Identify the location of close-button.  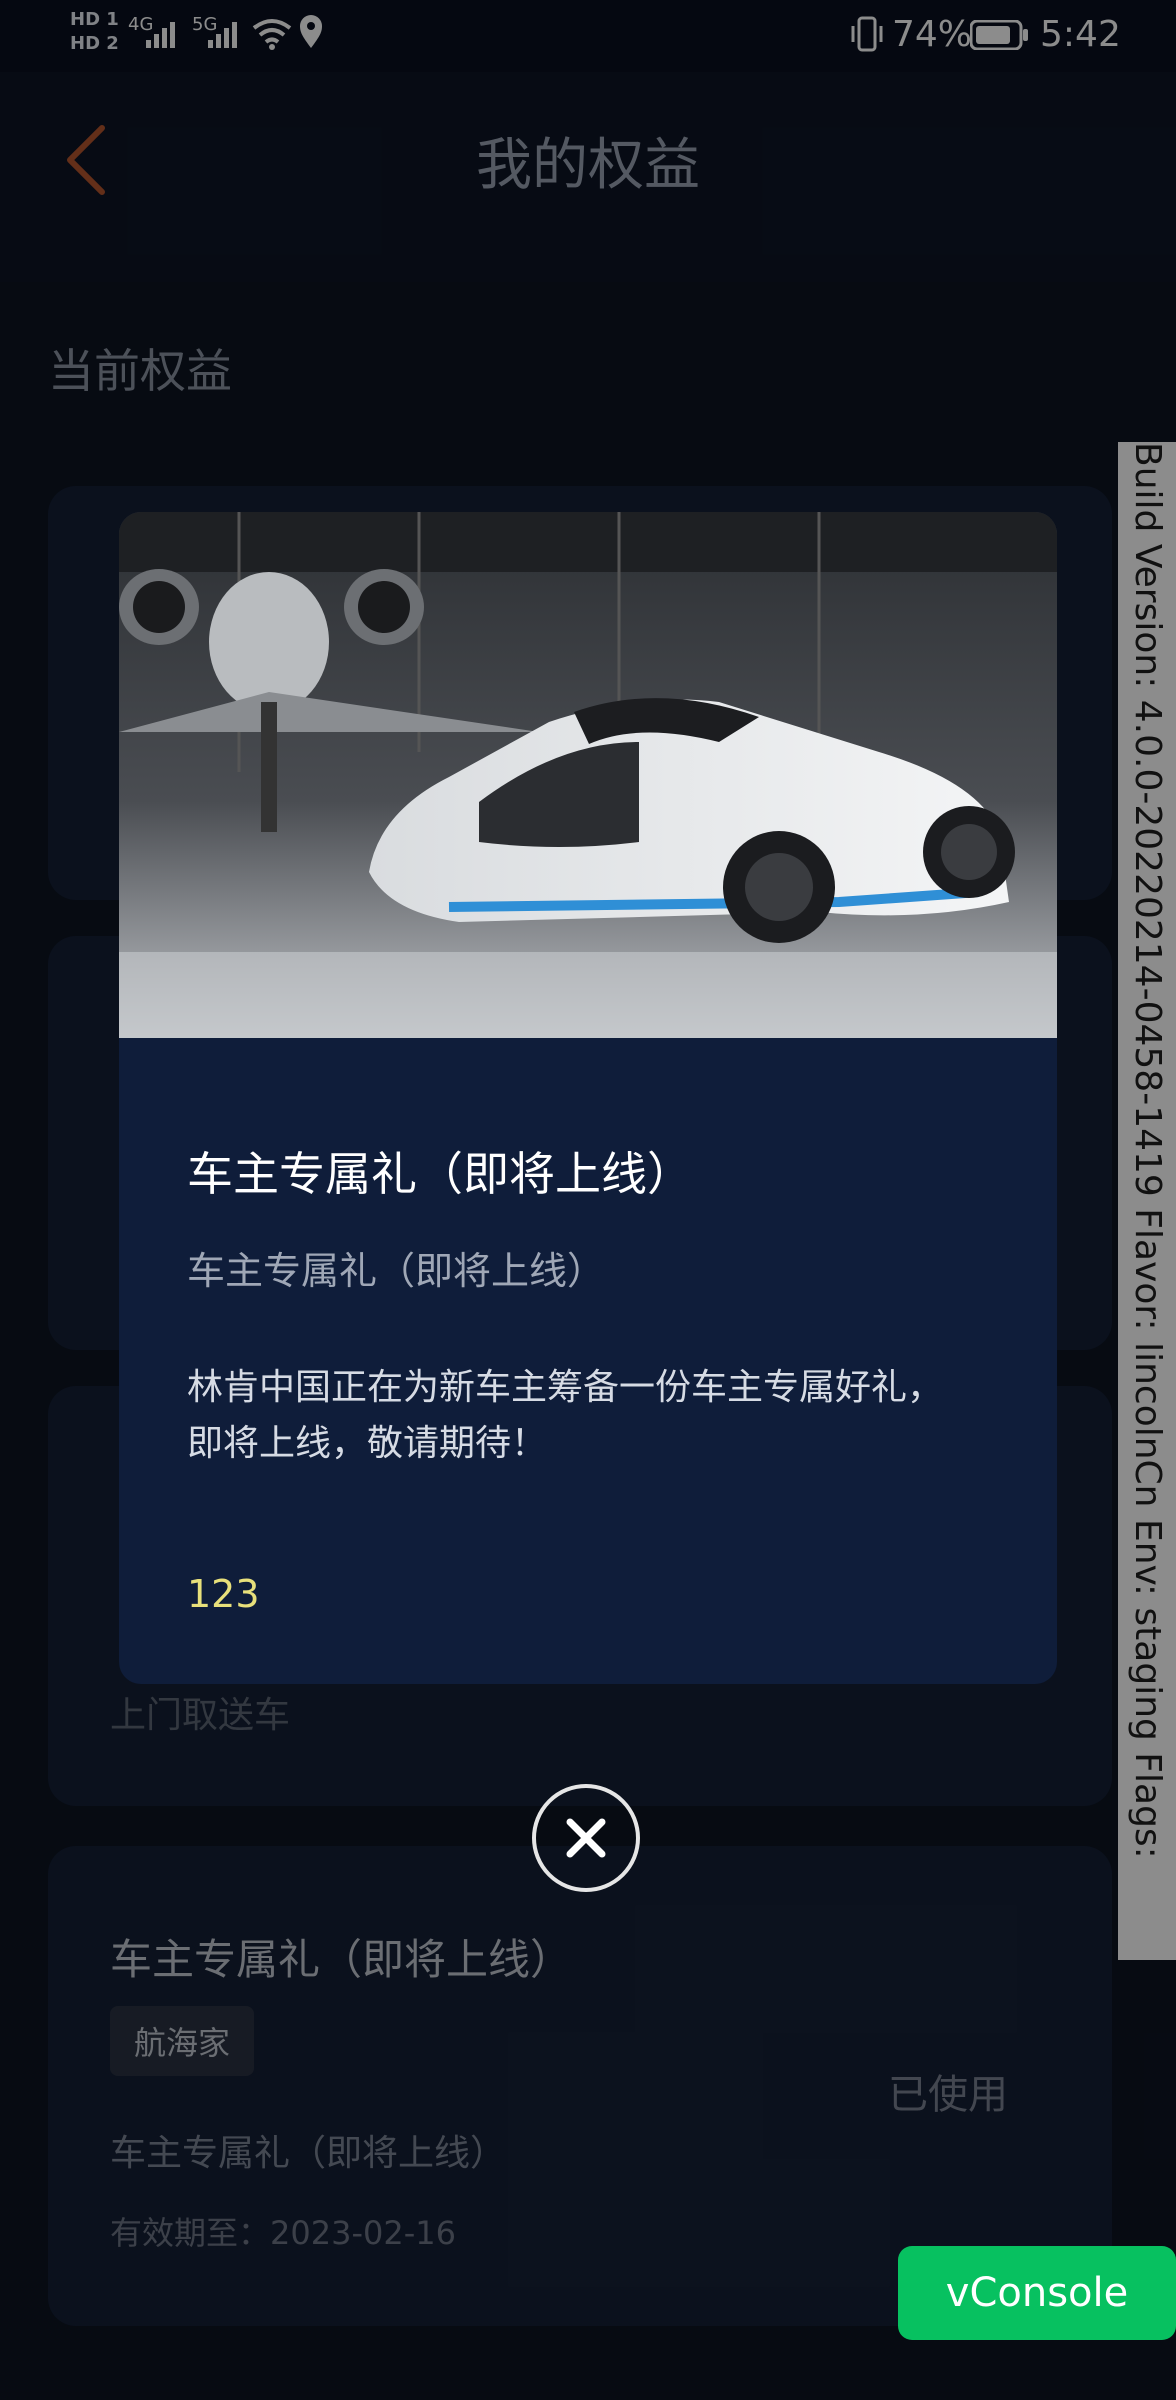
(586, 1838).